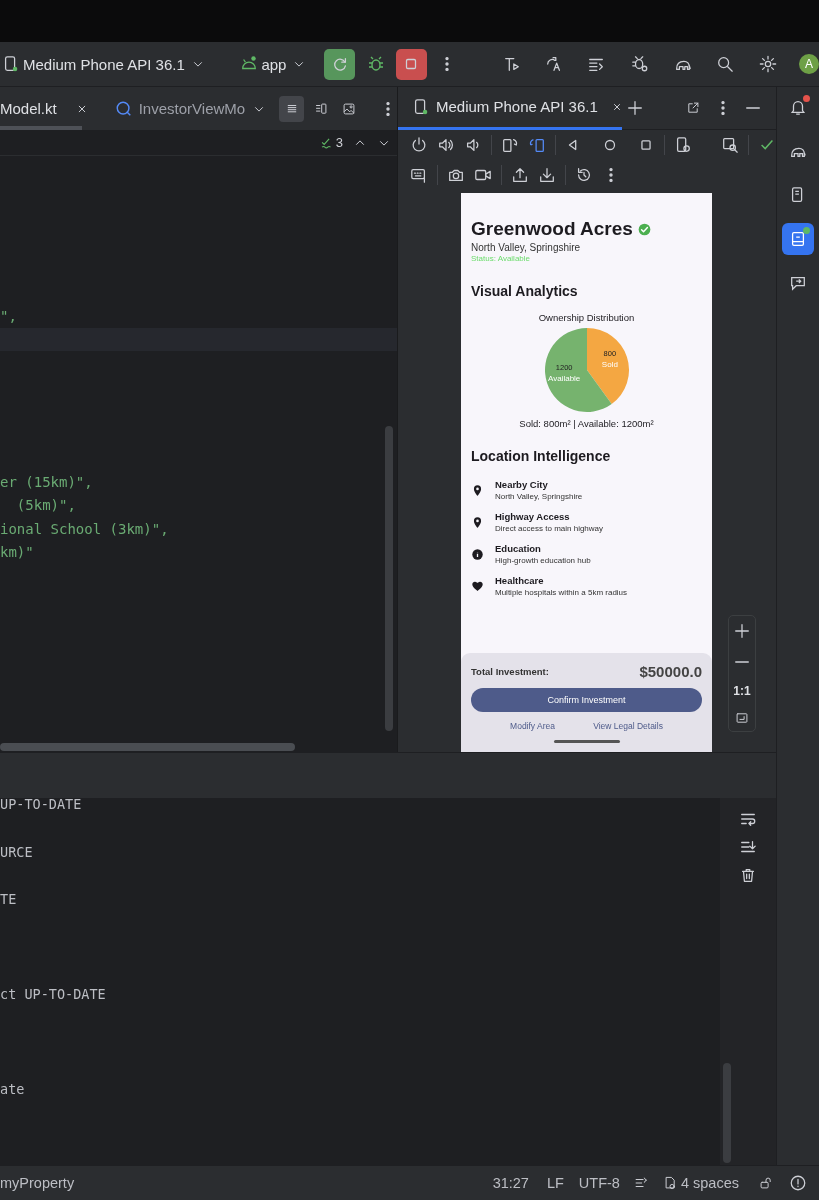  Describe the element at coordinates (586, 424) in the screenshot. I see `chart-caption: Sold: 800m² | Available: 1200m²` at that location.